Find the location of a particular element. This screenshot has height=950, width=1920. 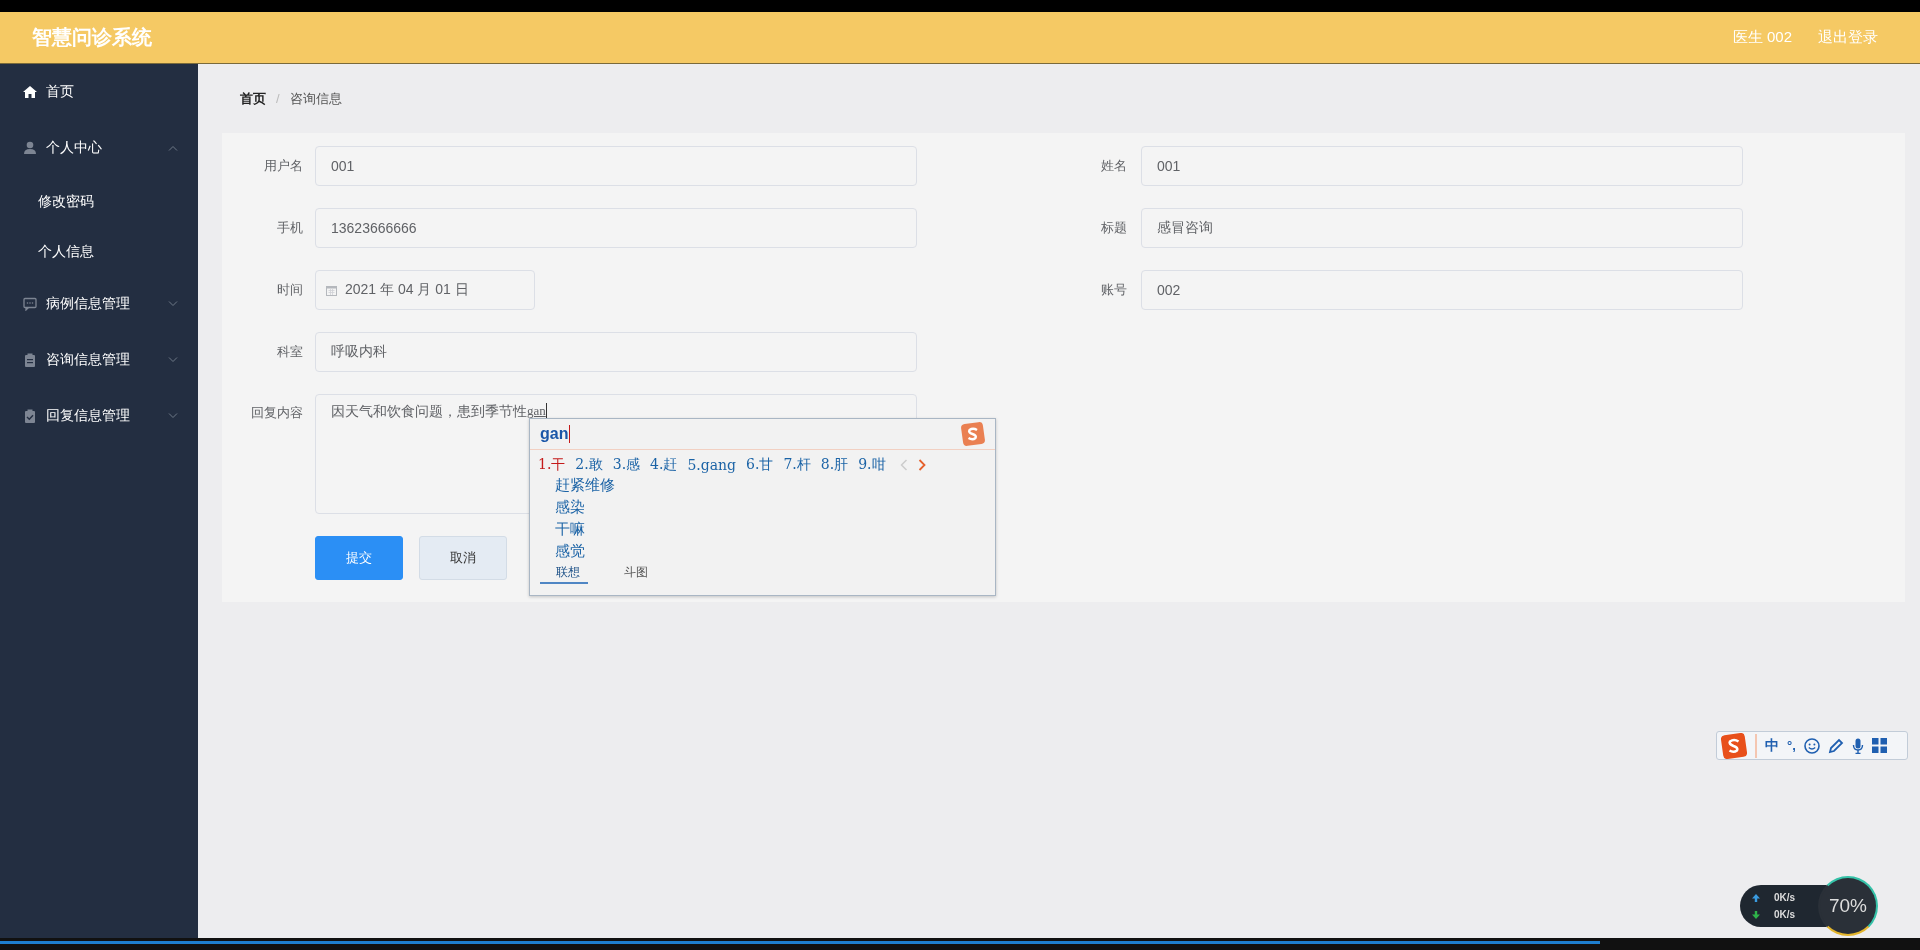

field-label: 姓名 is located at coordinates (1113, 166).